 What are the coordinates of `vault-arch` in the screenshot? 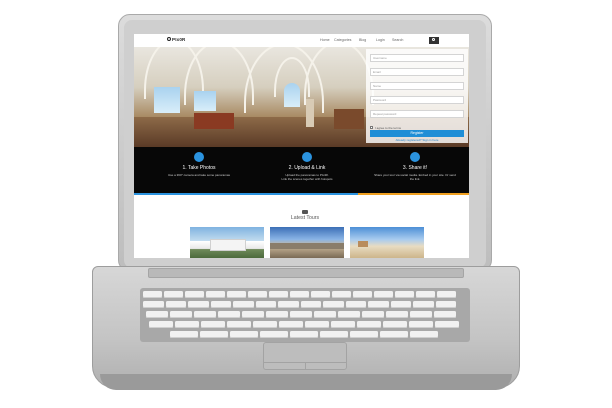 It's located at (339, 76).